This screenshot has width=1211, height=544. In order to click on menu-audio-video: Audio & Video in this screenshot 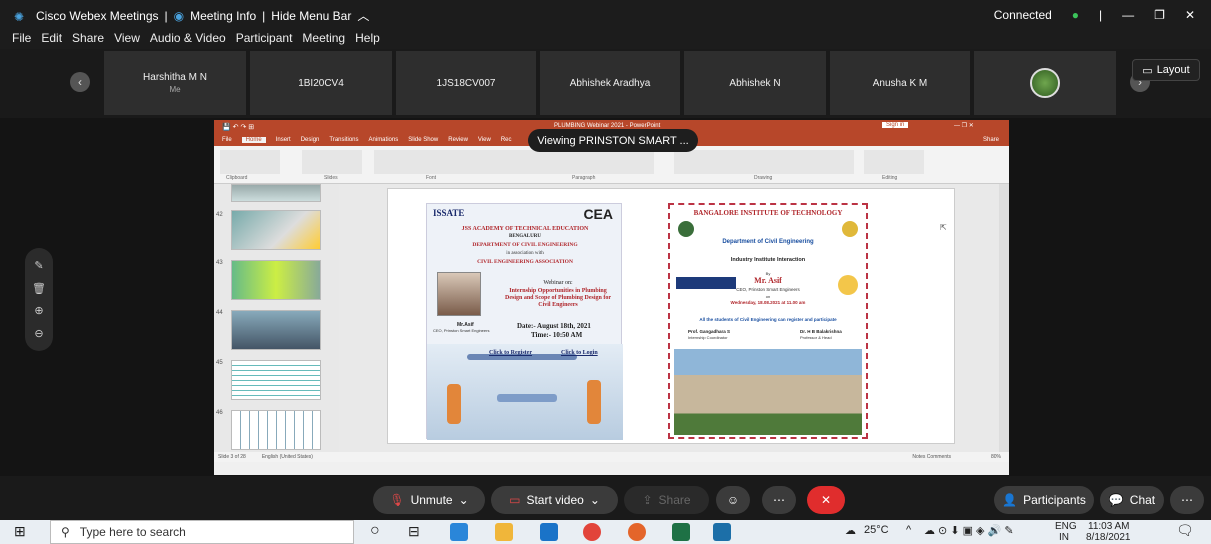, I will do `click(188, 40)`.